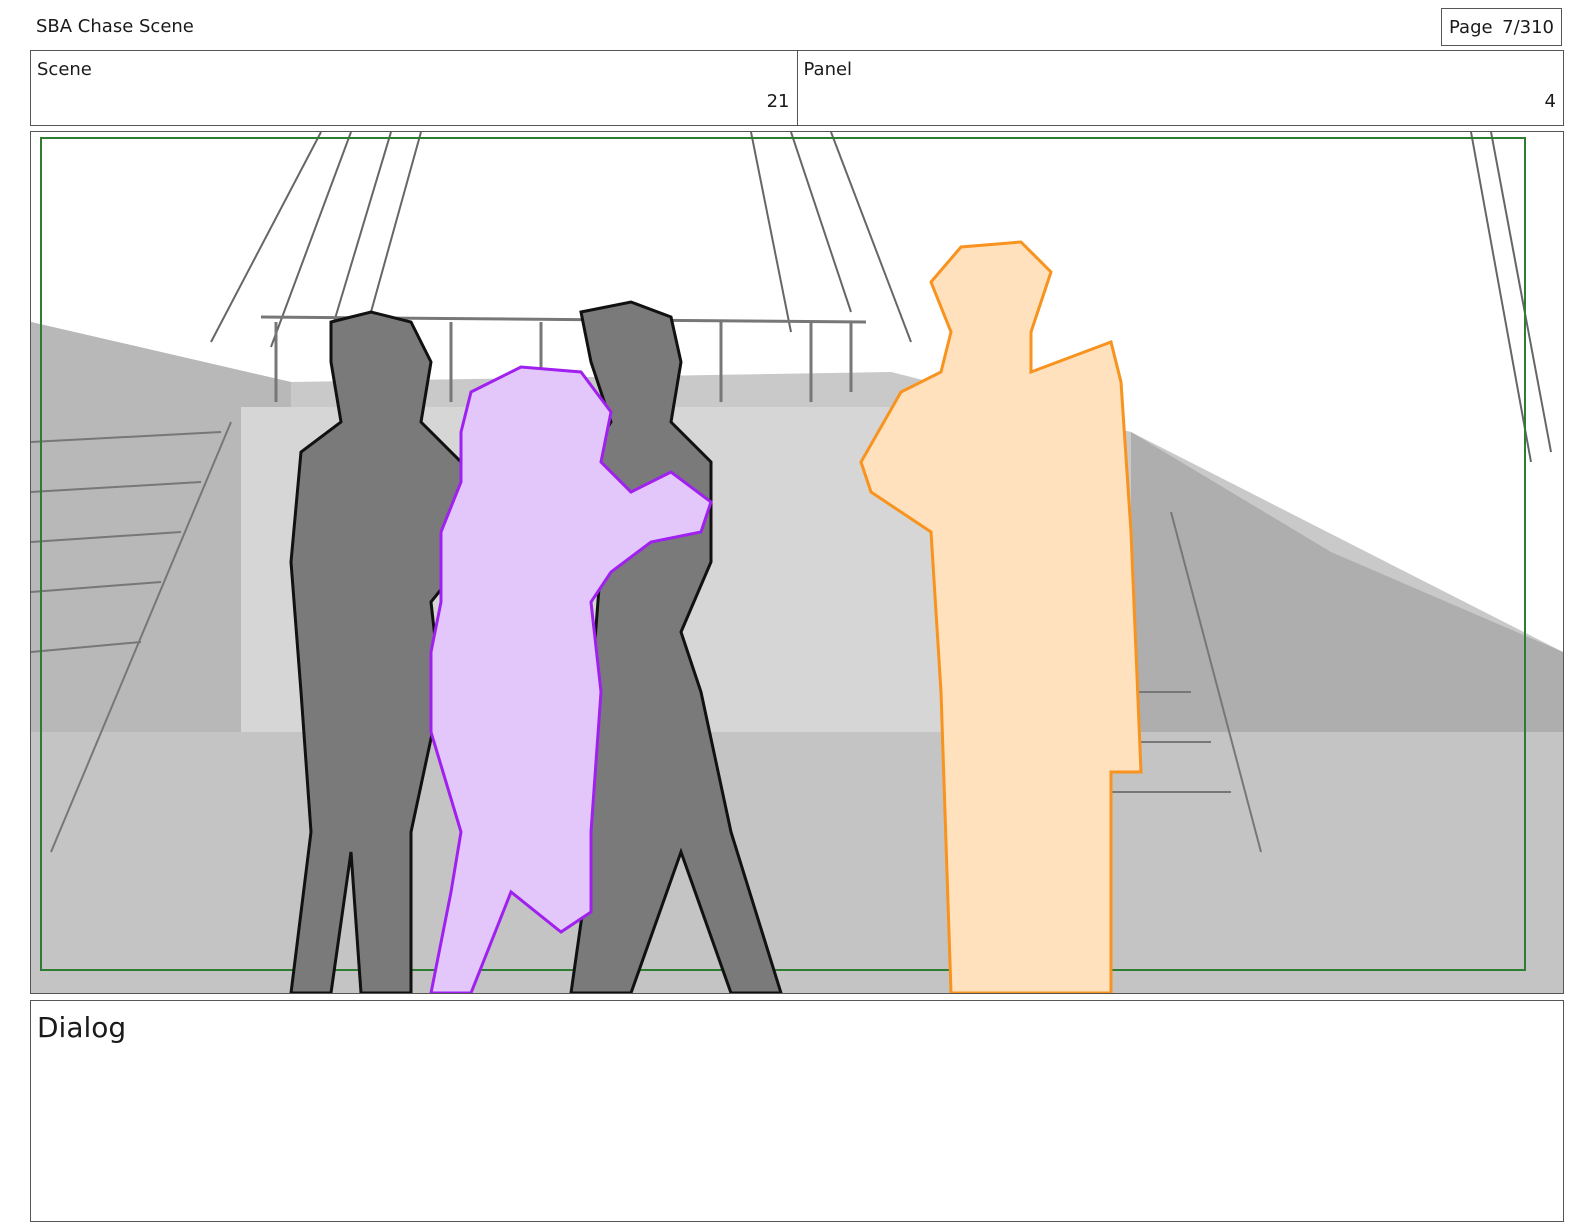 The width and height of the screenshot is (1584, 1224). Describe the element at coordinates (82, 1027) in the screenshot. I see `dialog-label: Dialog` at that location.